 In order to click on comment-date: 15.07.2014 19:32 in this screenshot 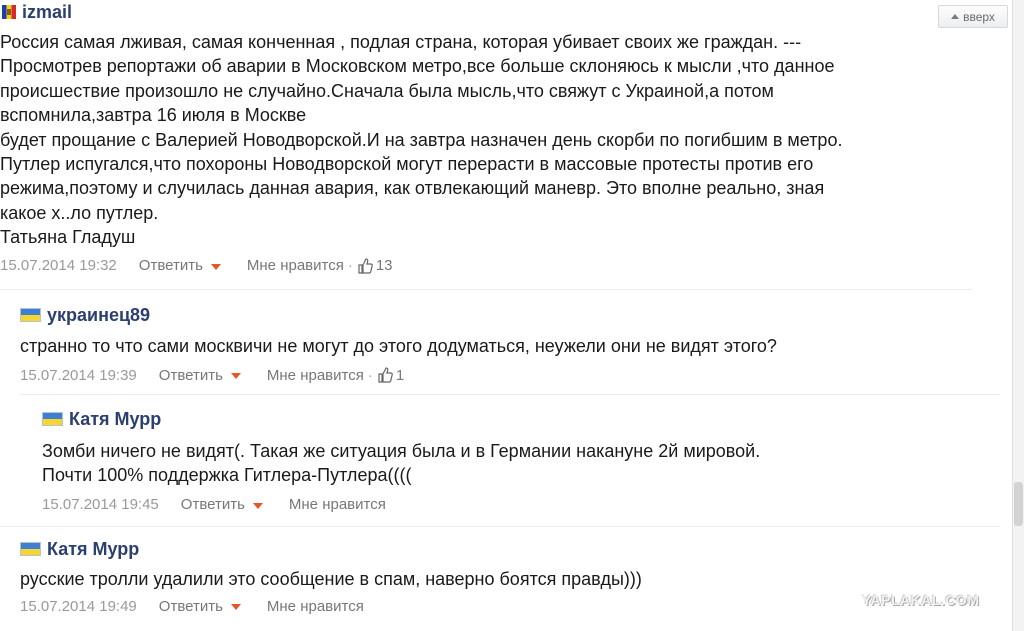, I will do `click(58, 266)`.